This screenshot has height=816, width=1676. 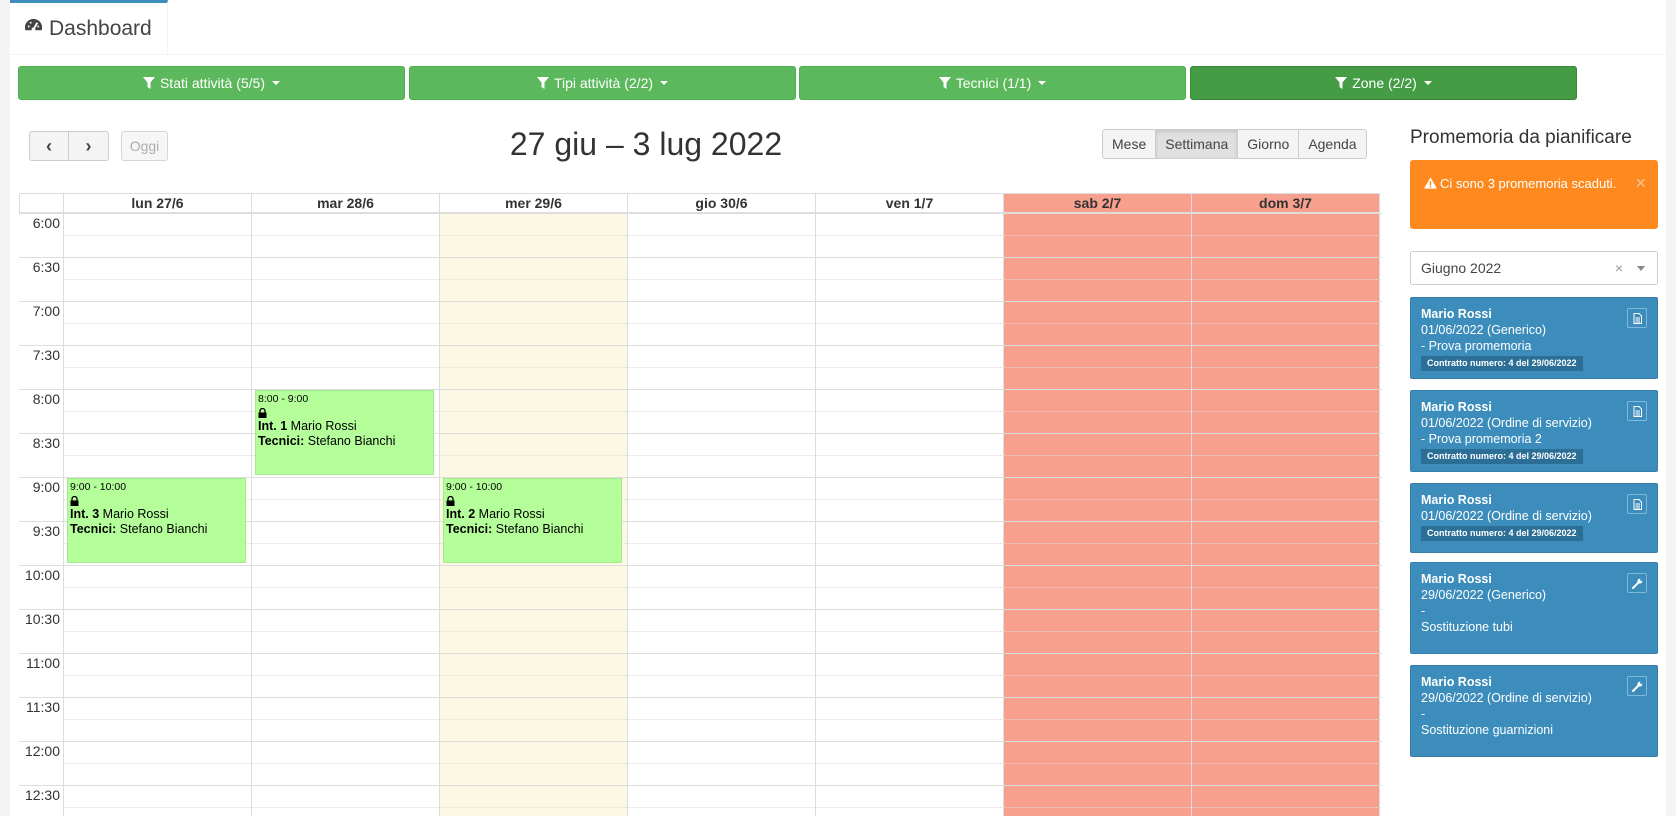 I want to click on day-header: mar 28/6, so click(x=346, y=203).